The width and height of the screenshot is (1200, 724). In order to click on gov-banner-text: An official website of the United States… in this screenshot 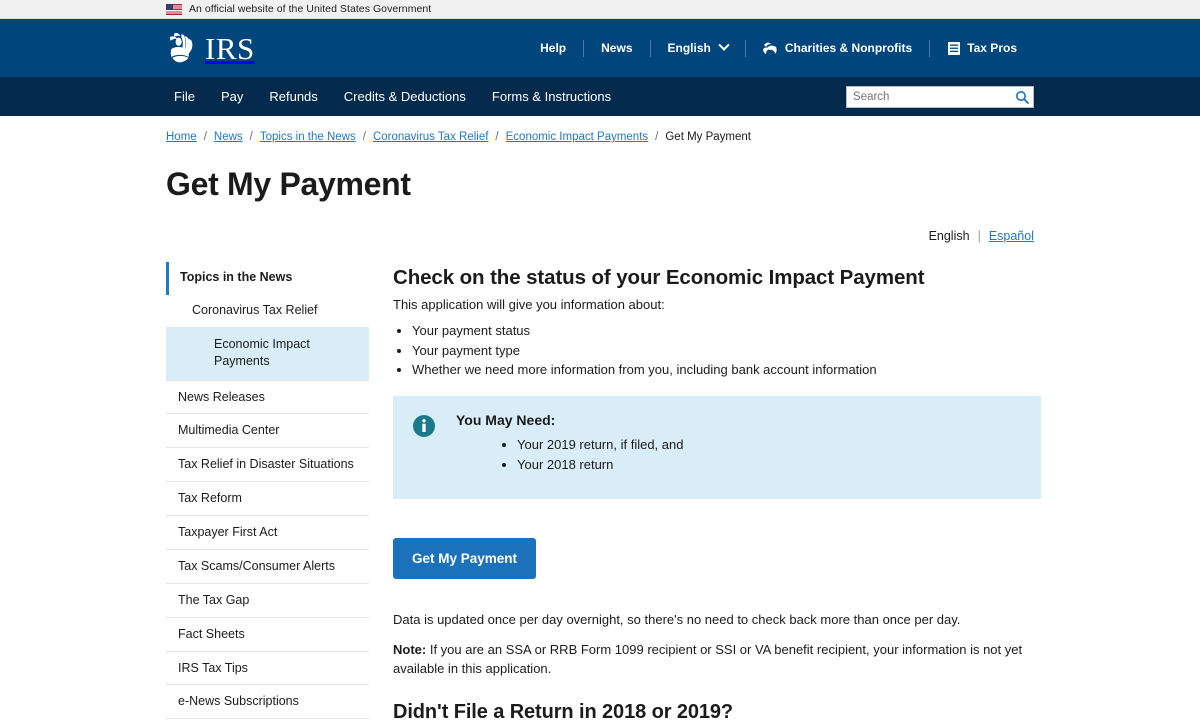, I will do `click(310, 9)`.